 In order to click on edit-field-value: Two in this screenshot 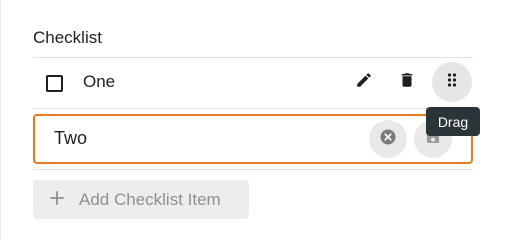, I will do `click(70, 138)`.